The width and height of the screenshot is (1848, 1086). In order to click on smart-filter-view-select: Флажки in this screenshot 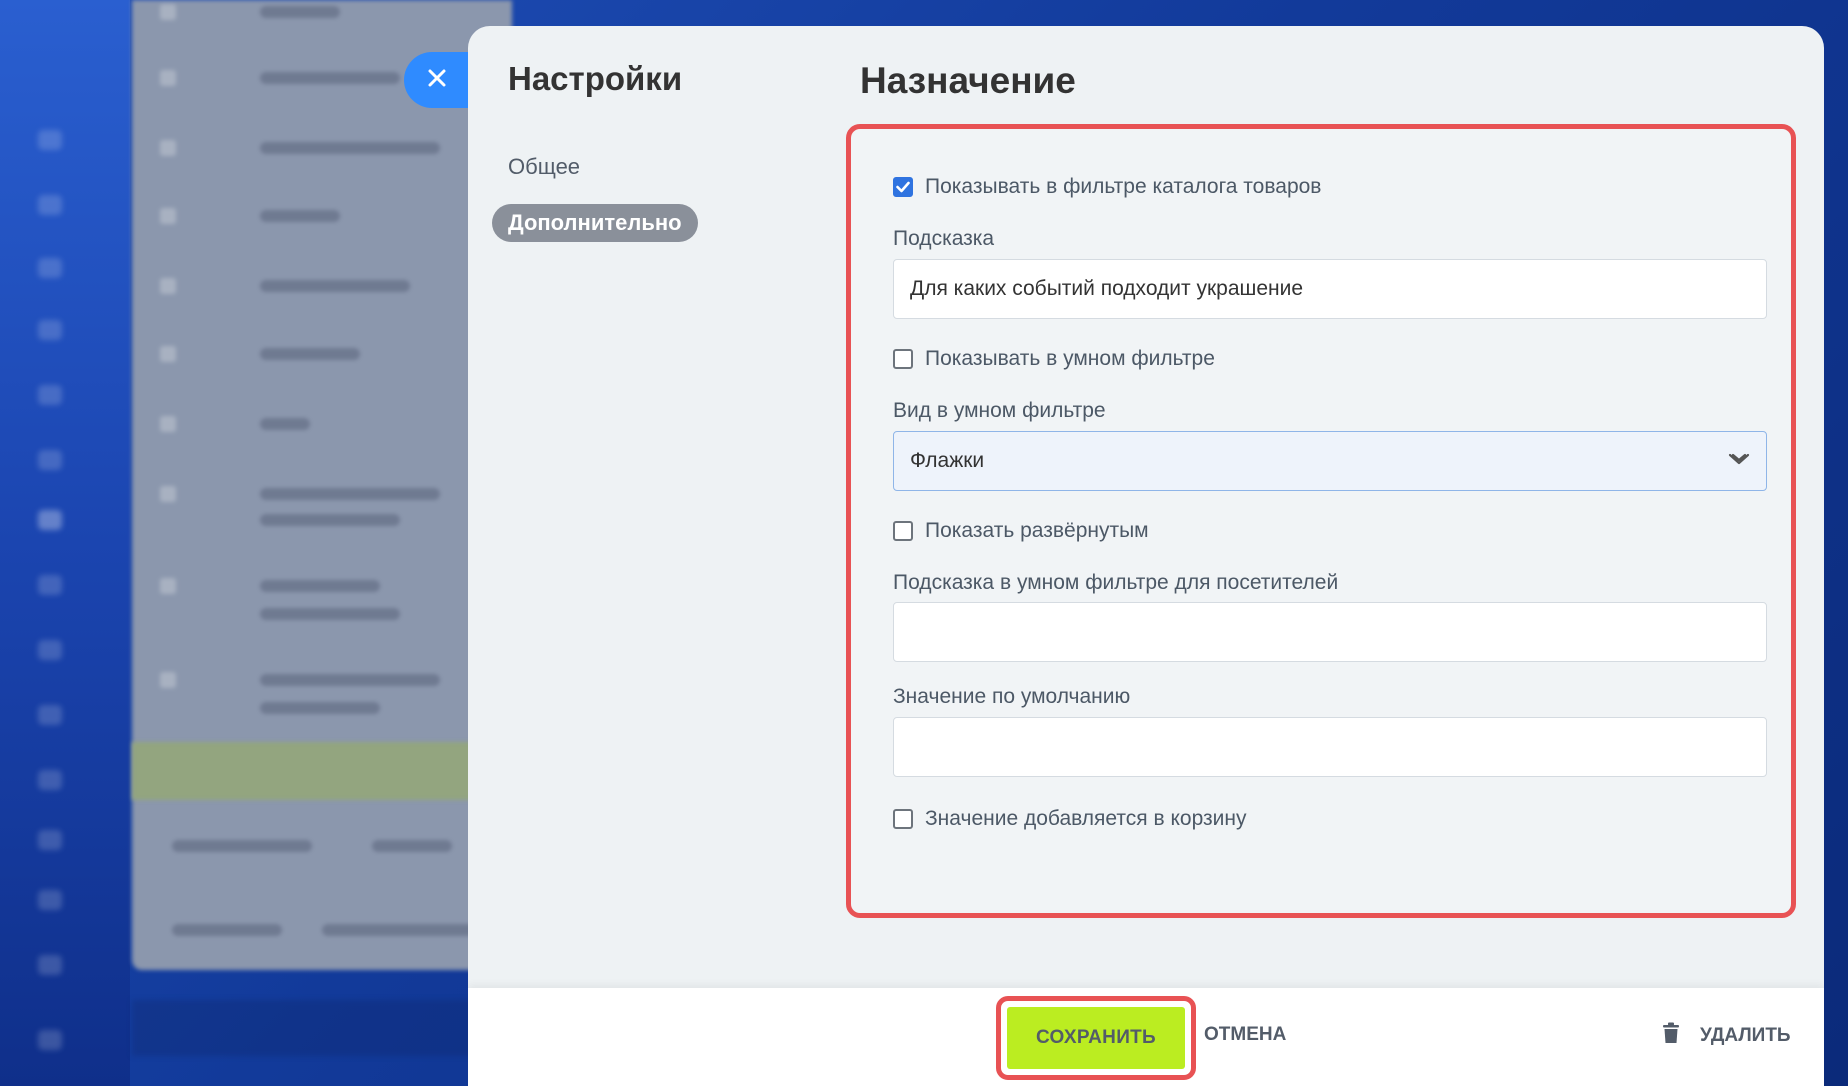, I will do `click(1330, 461)`.